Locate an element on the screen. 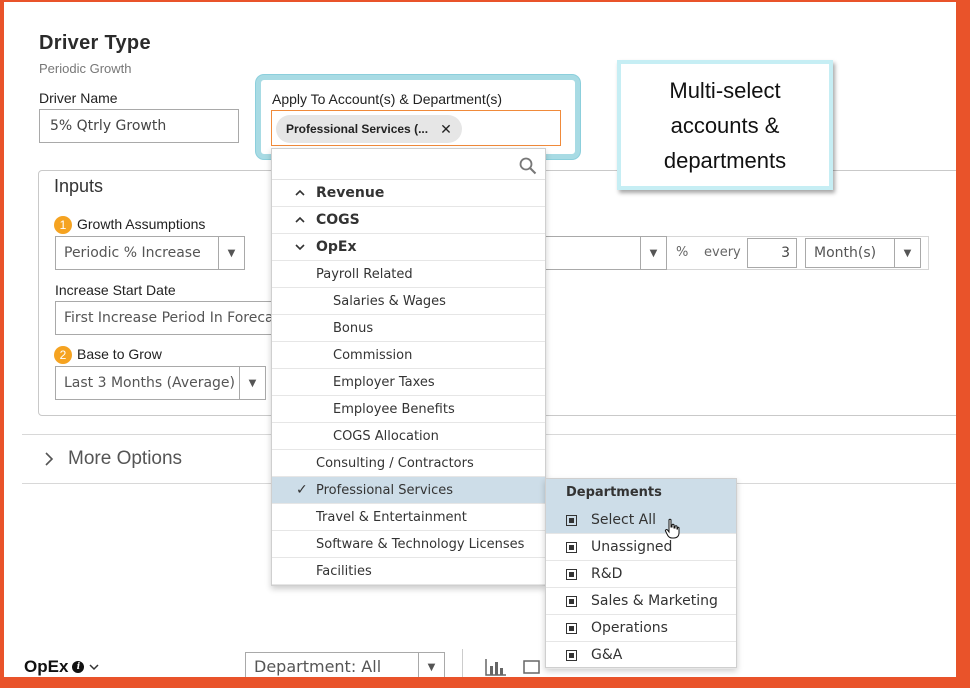 The image size is (970, 688). increase-start-date-select: First Increase Period In Forecast is located at coordinates (165, 318).